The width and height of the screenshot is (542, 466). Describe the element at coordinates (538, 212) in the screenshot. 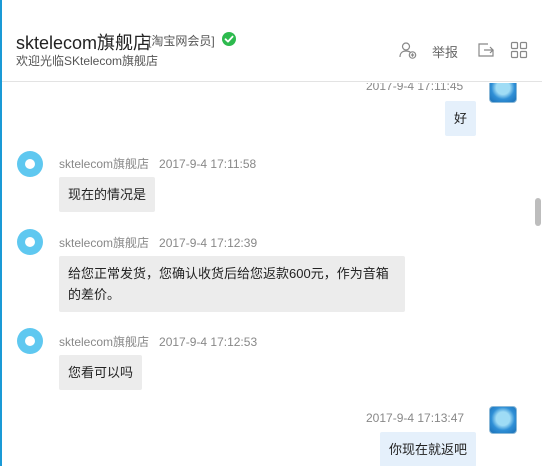

I see `scrollbar-thumb` at that location.